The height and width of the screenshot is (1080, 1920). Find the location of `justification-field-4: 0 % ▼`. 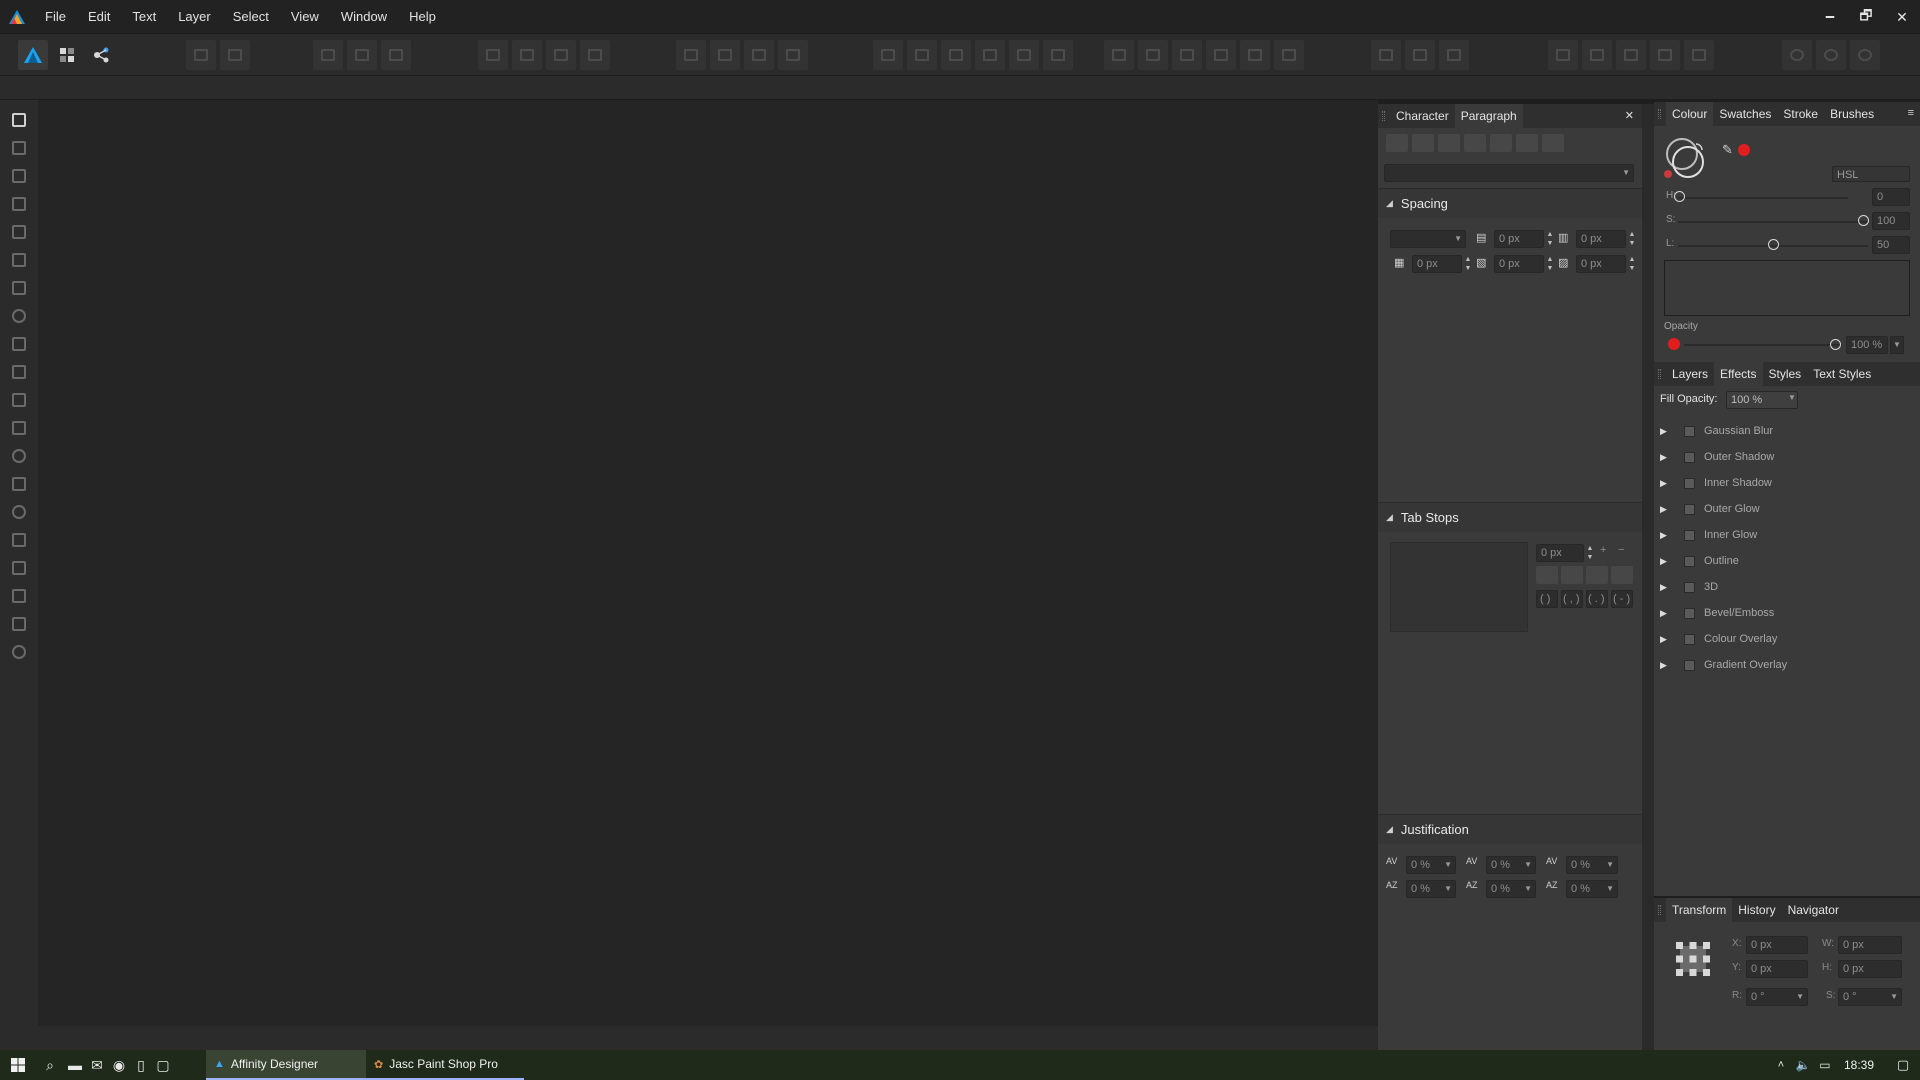

justification-field-4: 0 % ▼ is located at coordinates (1431, 889).